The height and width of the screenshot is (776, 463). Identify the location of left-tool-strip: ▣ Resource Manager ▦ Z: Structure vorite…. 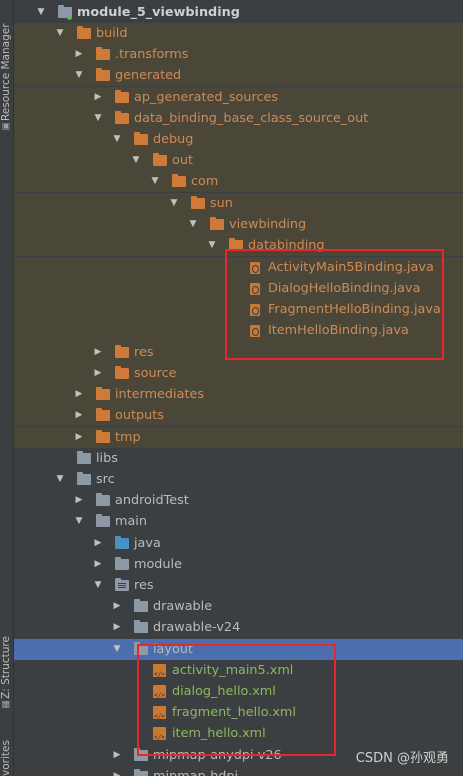
(7, 388).